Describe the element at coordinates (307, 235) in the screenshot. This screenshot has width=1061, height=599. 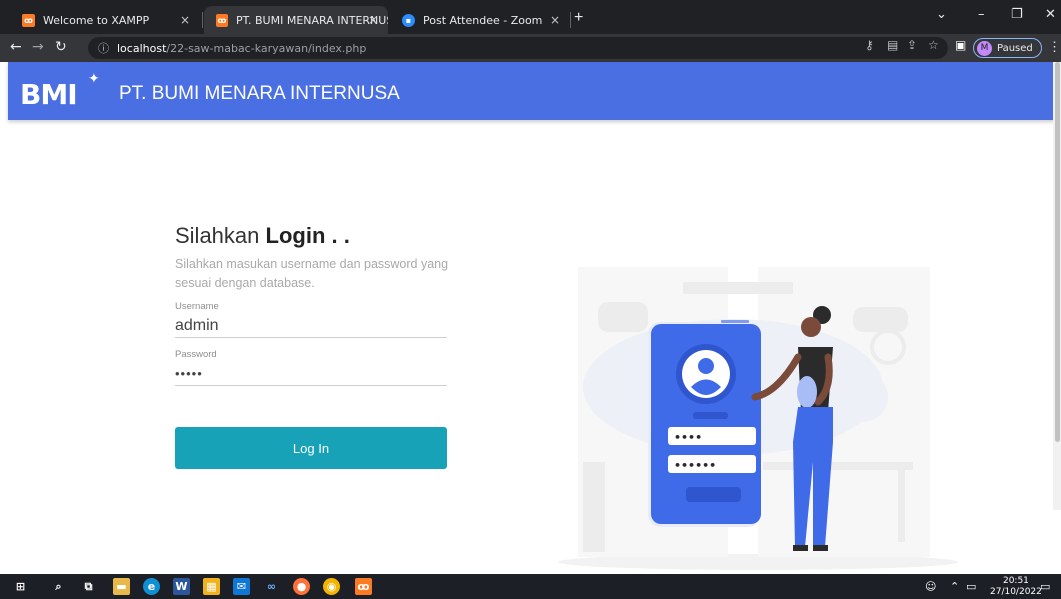
I see `login-heading-bold: Login . .` at that location.